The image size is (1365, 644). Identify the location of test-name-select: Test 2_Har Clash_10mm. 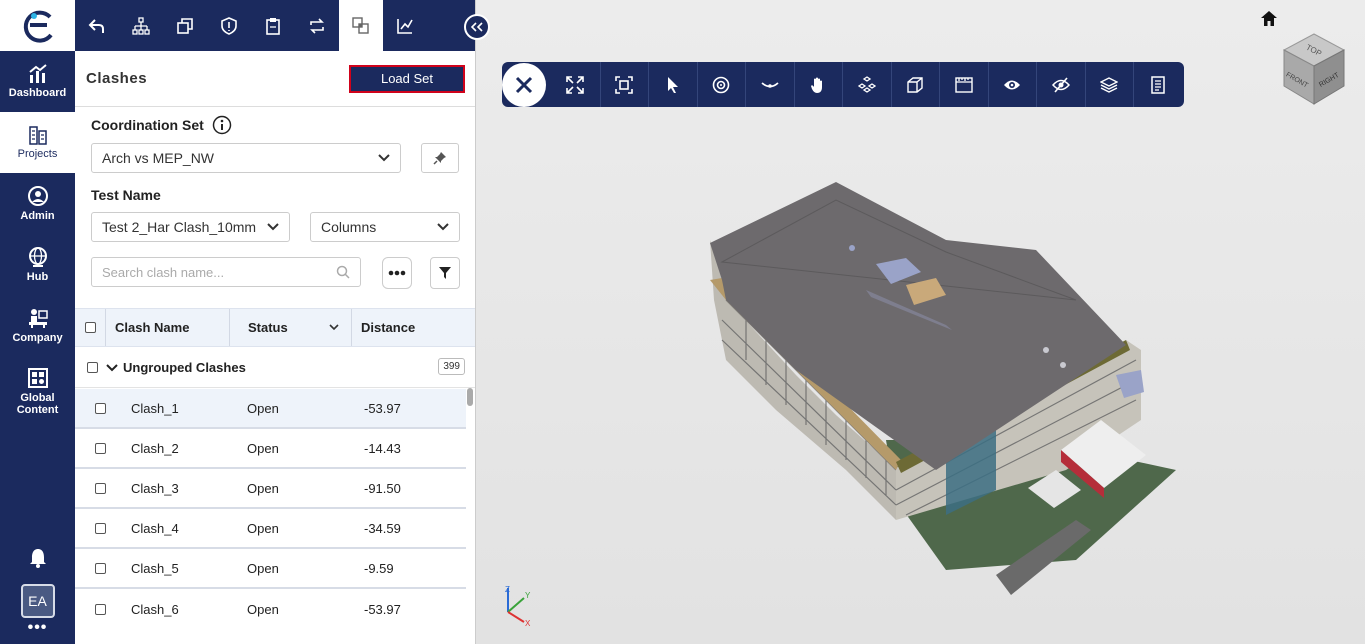
(190, 227).